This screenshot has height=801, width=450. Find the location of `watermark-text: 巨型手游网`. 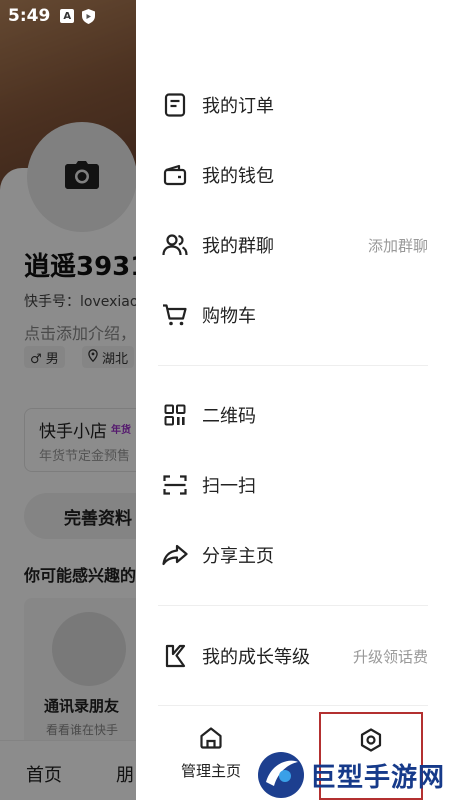

watermark-text: 巨型手游网 is located at coordinates (378, 777).